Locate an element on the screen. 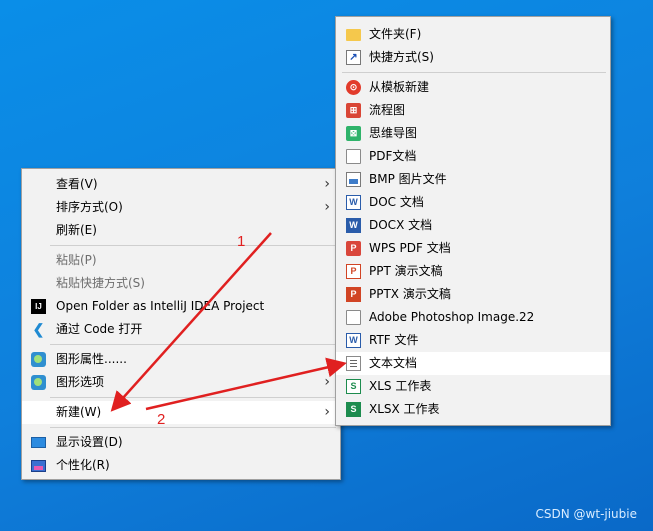 The height and width of the screenshot is (531, 653). submenu-item-photoshop: Adobe Photoshop Image.22 is located at coordinates (473, 317).